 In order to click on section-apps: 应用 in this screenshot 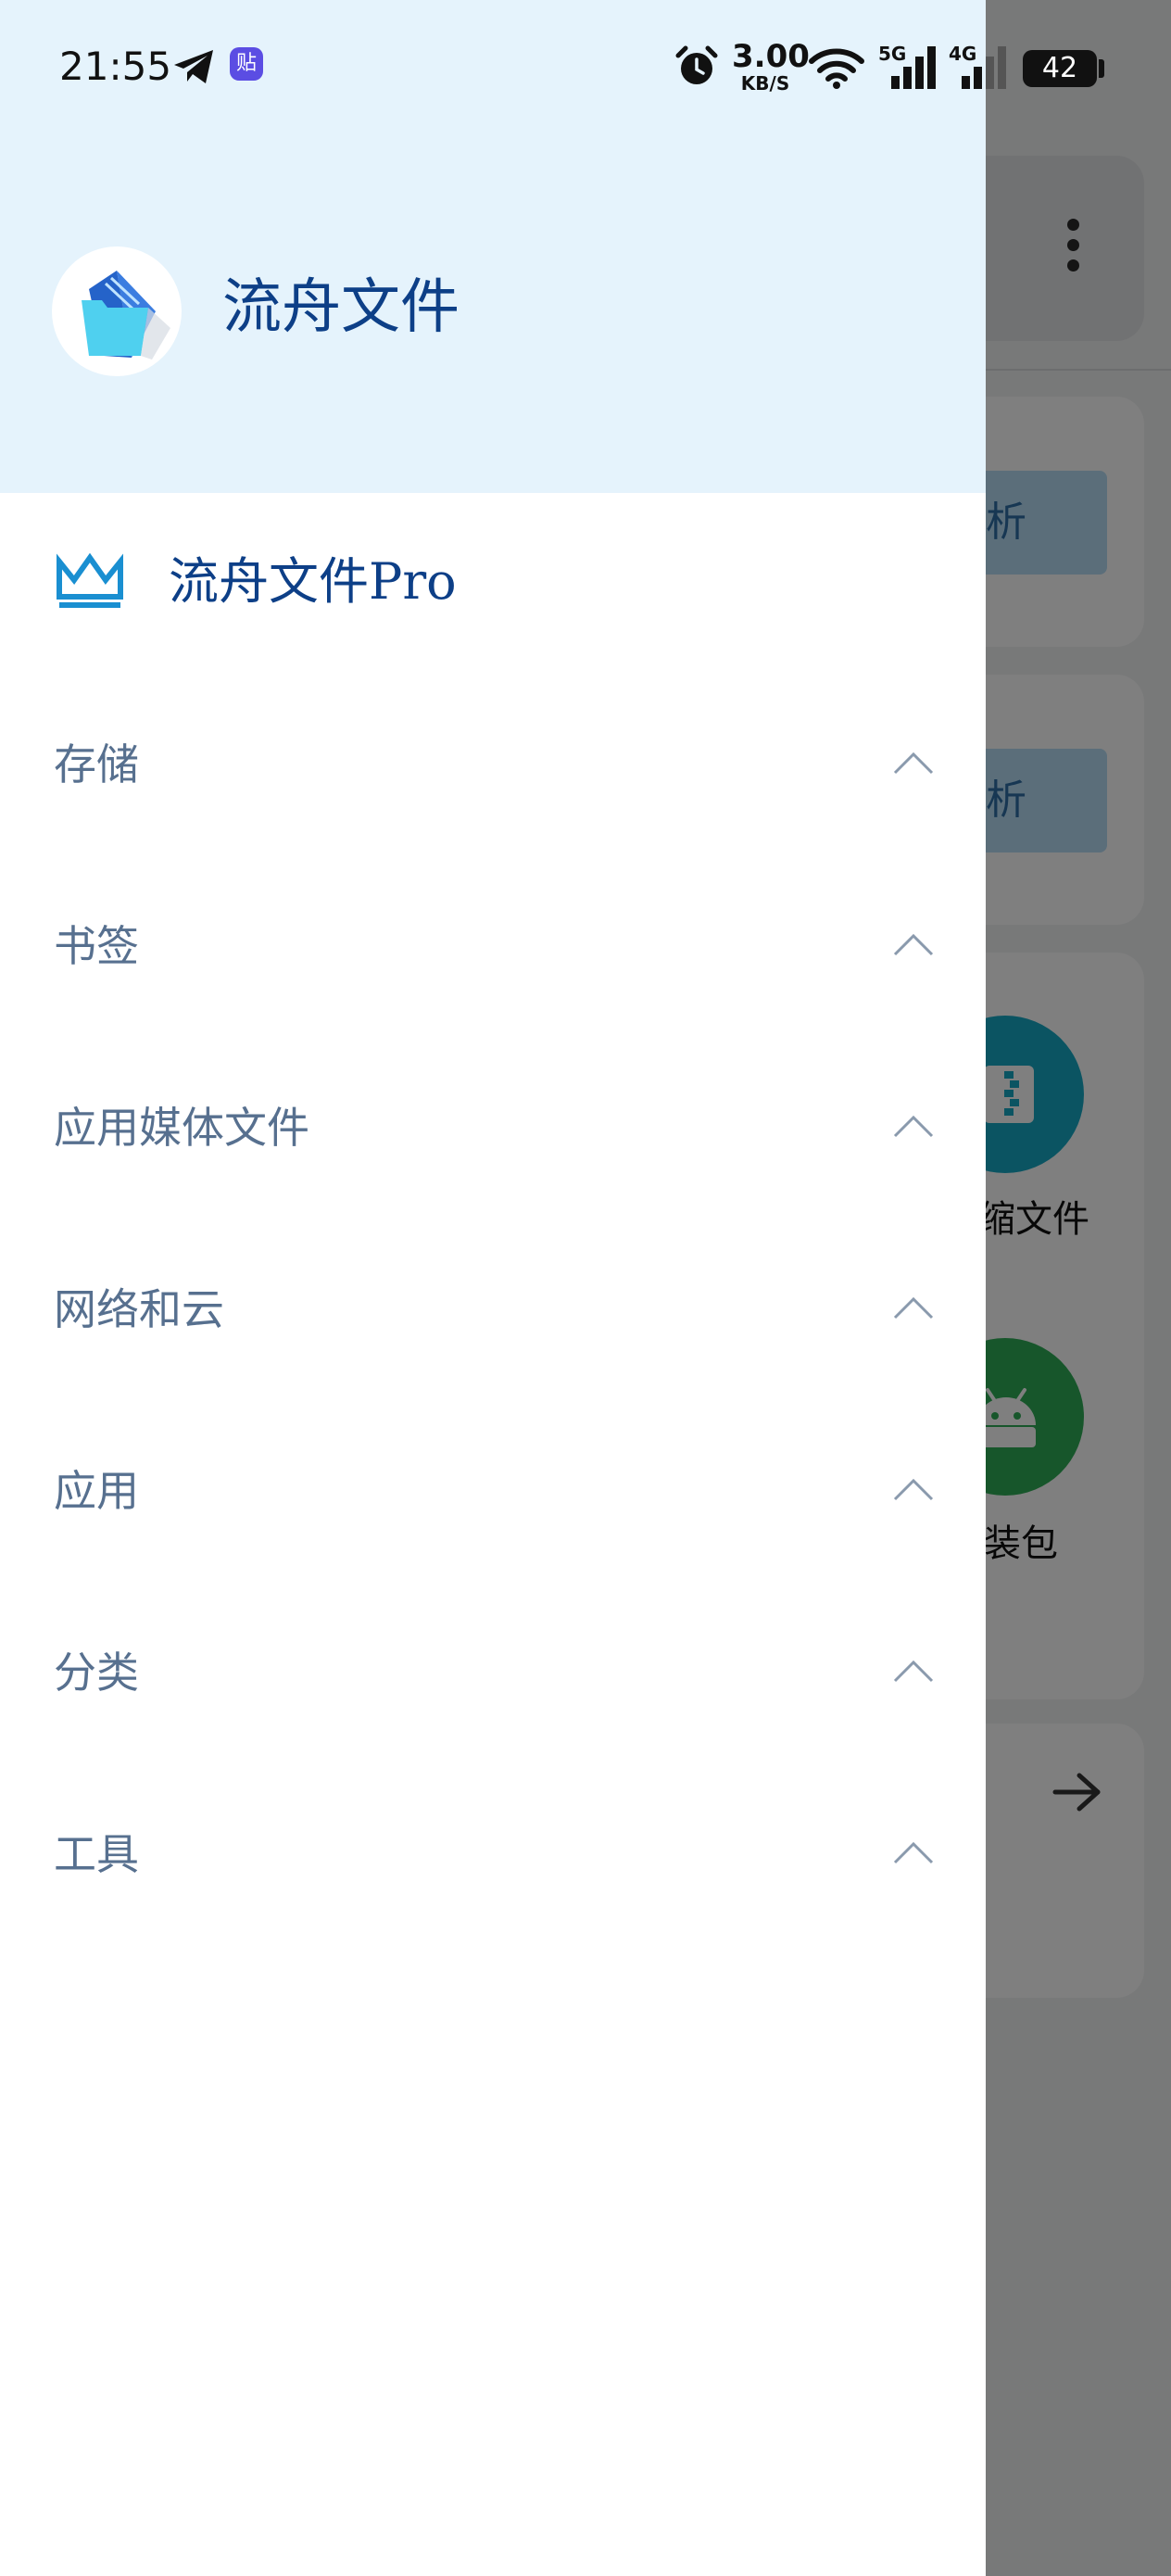, I will do `click(493, 1490)`.